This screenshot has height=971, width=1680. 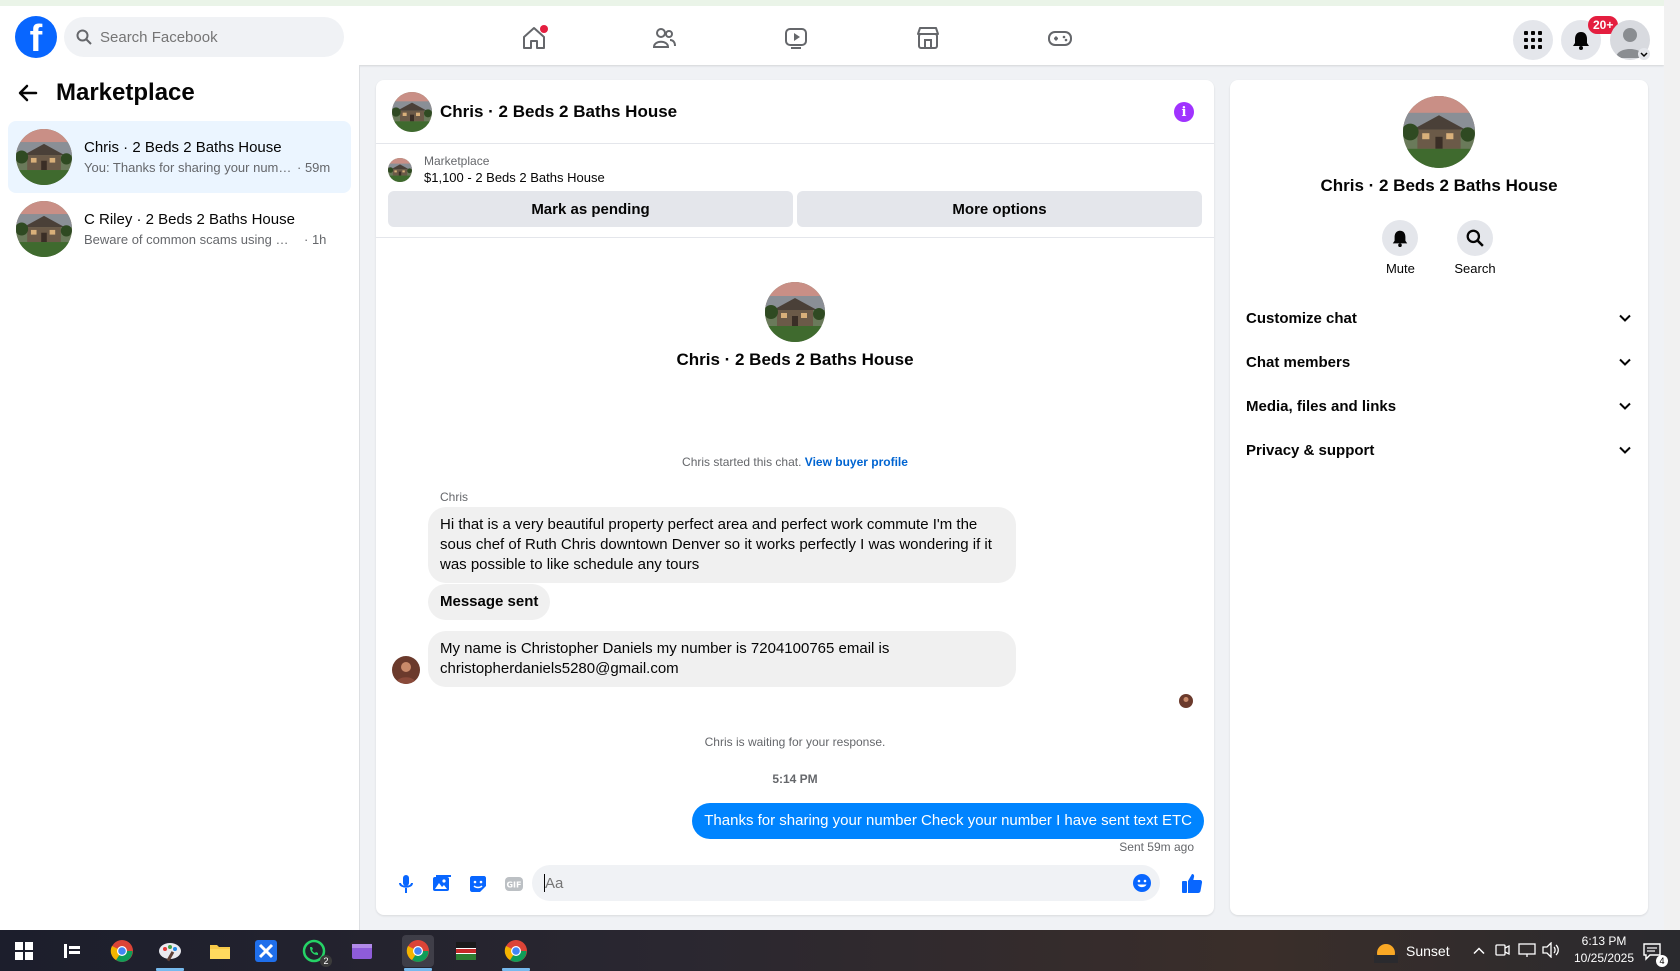 I want to click on message-timestamp: 5:14 PM, so click(x=795, y=779).